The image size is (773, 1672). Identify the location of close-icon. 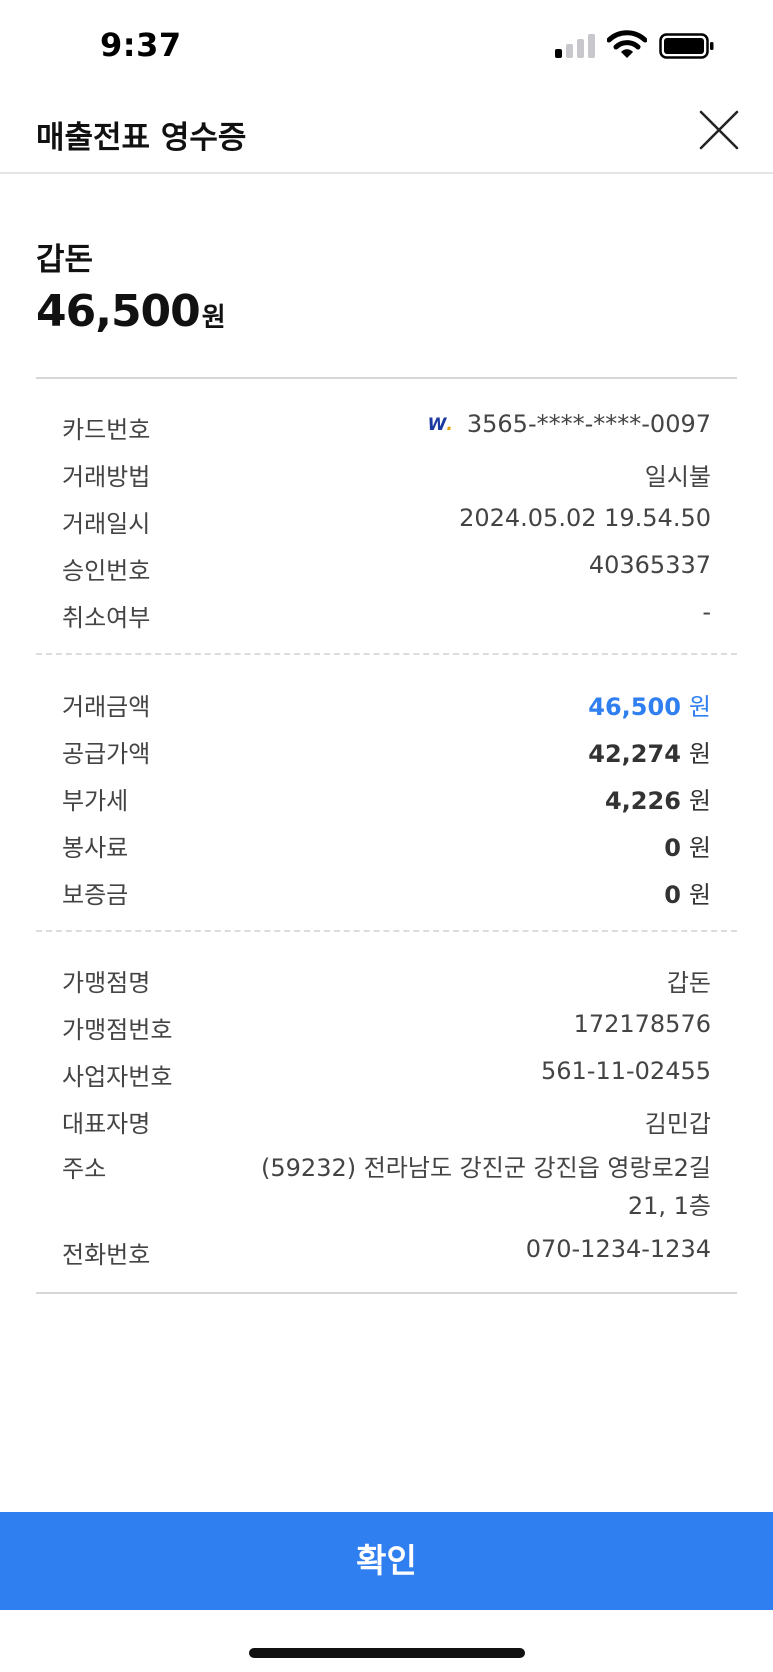
(719, 130).